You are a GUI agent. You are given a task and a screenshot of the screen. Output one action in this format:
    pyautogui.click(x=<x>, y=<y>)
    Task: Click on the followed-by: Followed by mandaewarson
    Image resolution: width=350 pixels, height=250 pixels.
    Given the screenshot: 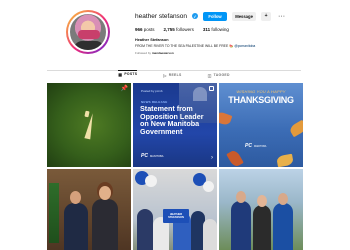 What is the action you would take?
    pyautogui.click(x=235, y=53)
    